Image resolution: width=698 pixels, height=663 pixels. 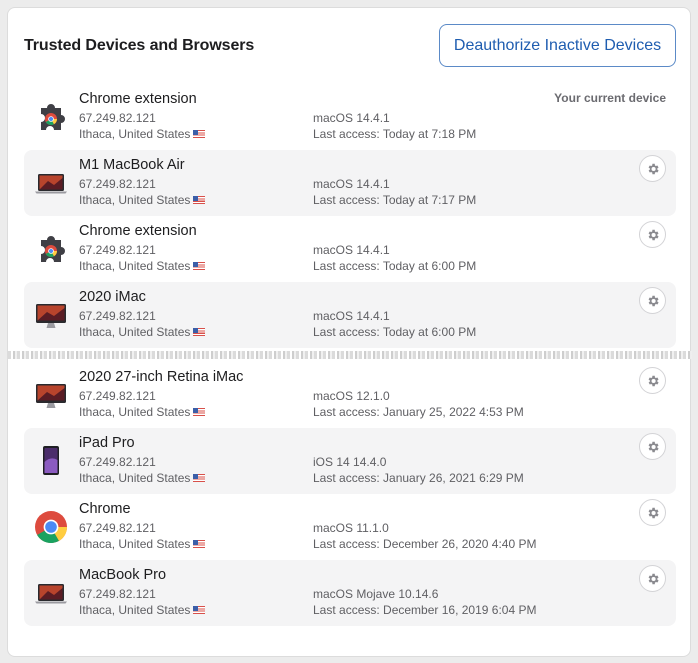 I want to click on device-last-access: Last access: January 26, 2021 6:29 PM, so click(x=418, y=478).